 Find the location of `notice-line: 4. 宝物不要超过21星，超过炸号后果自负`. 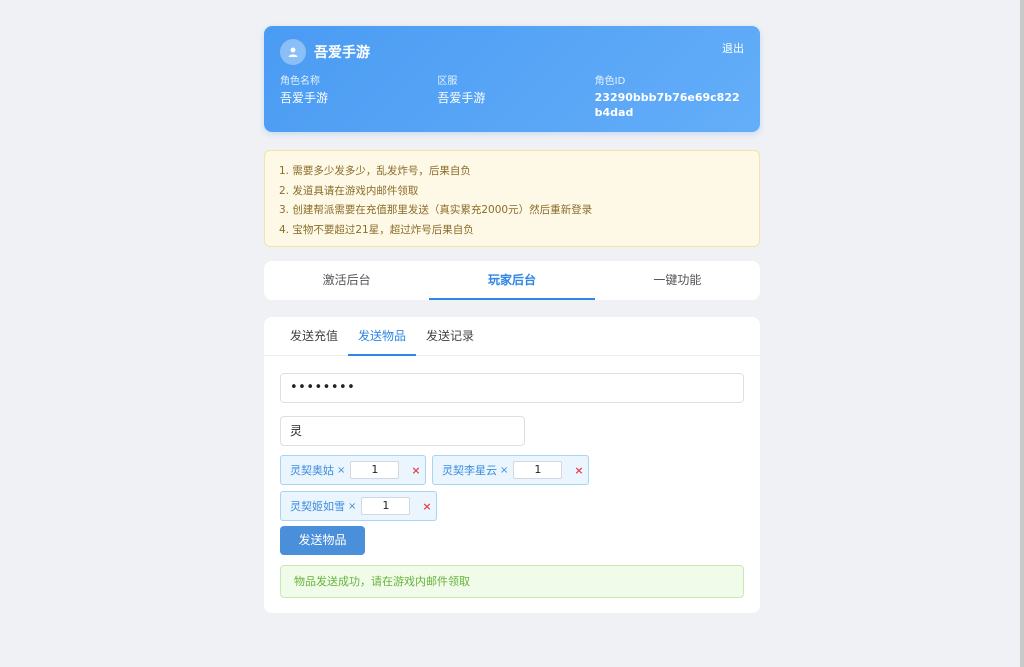

notice-line: 4. 宝物不要超过21星，超过炸号后果自负 is located at coordinates (376, 229).